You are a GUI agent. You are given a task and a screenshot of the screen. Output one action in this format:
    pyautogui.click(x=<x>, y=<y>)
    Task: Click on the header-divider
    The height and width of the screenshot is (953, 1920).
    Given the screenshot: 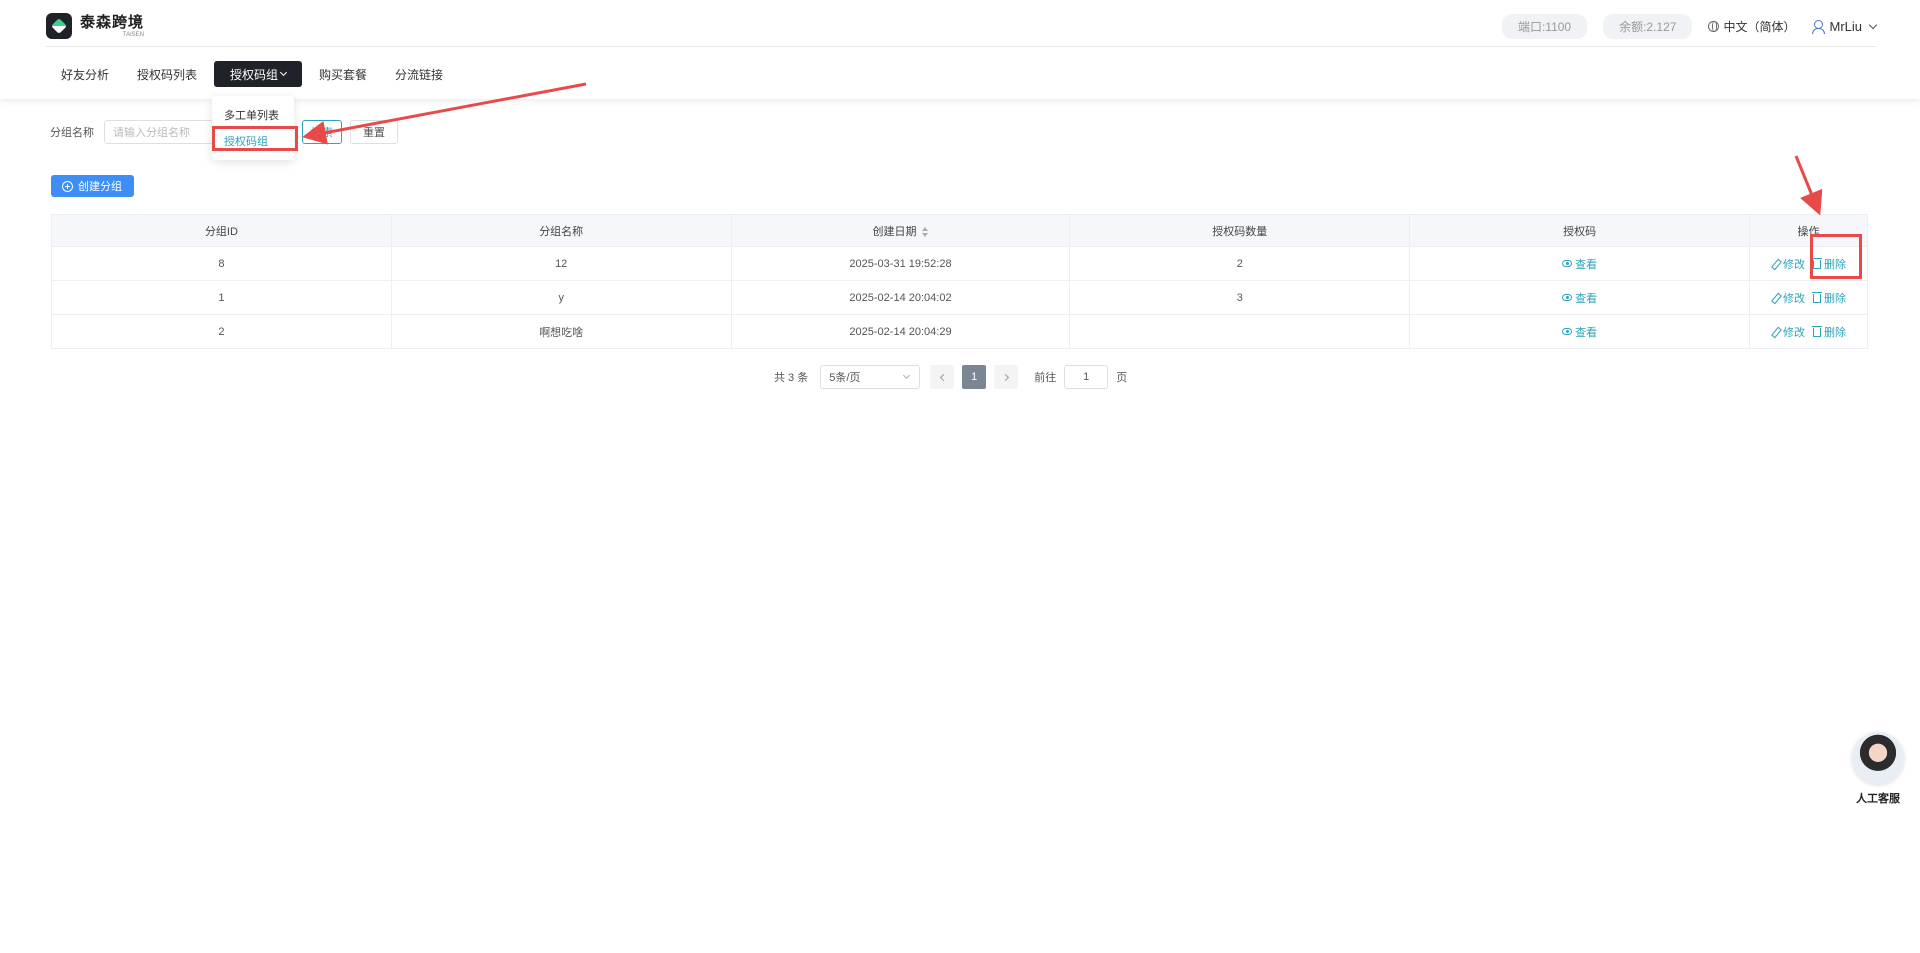 What is the action you would take?
    pyautogui.click(x=961, y=46)
    